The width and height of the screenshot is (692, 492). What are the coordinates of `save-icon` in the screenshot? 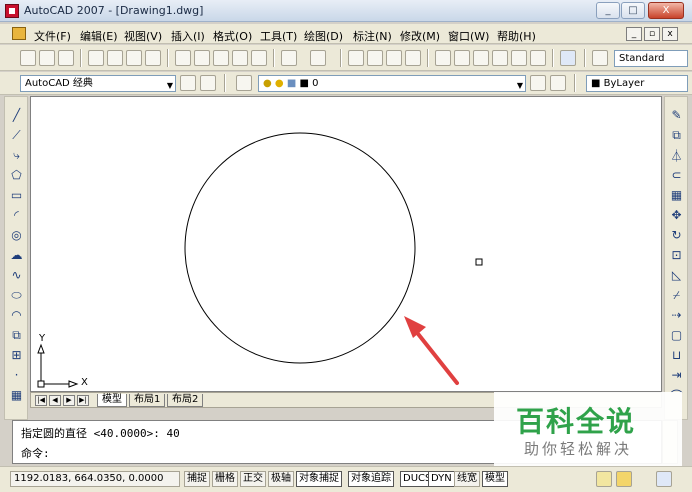 It's located at (66, 58).